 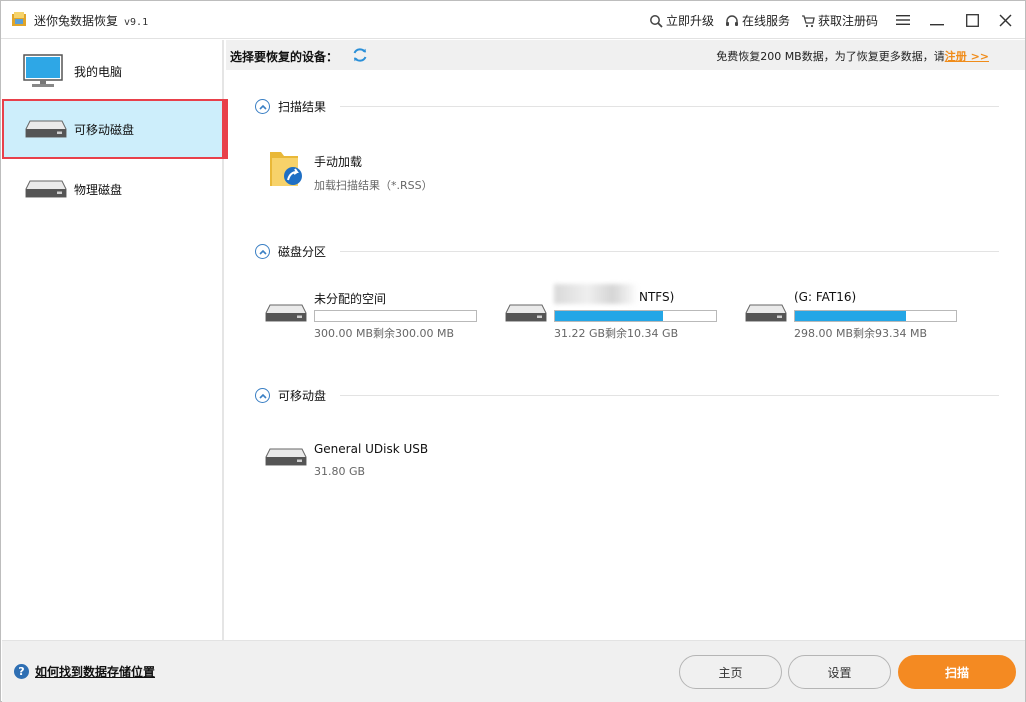 What do you see at coordinates (839, 672) in the screenshot?
I see `settings-button: 设置` at bounding box center [839, 672].